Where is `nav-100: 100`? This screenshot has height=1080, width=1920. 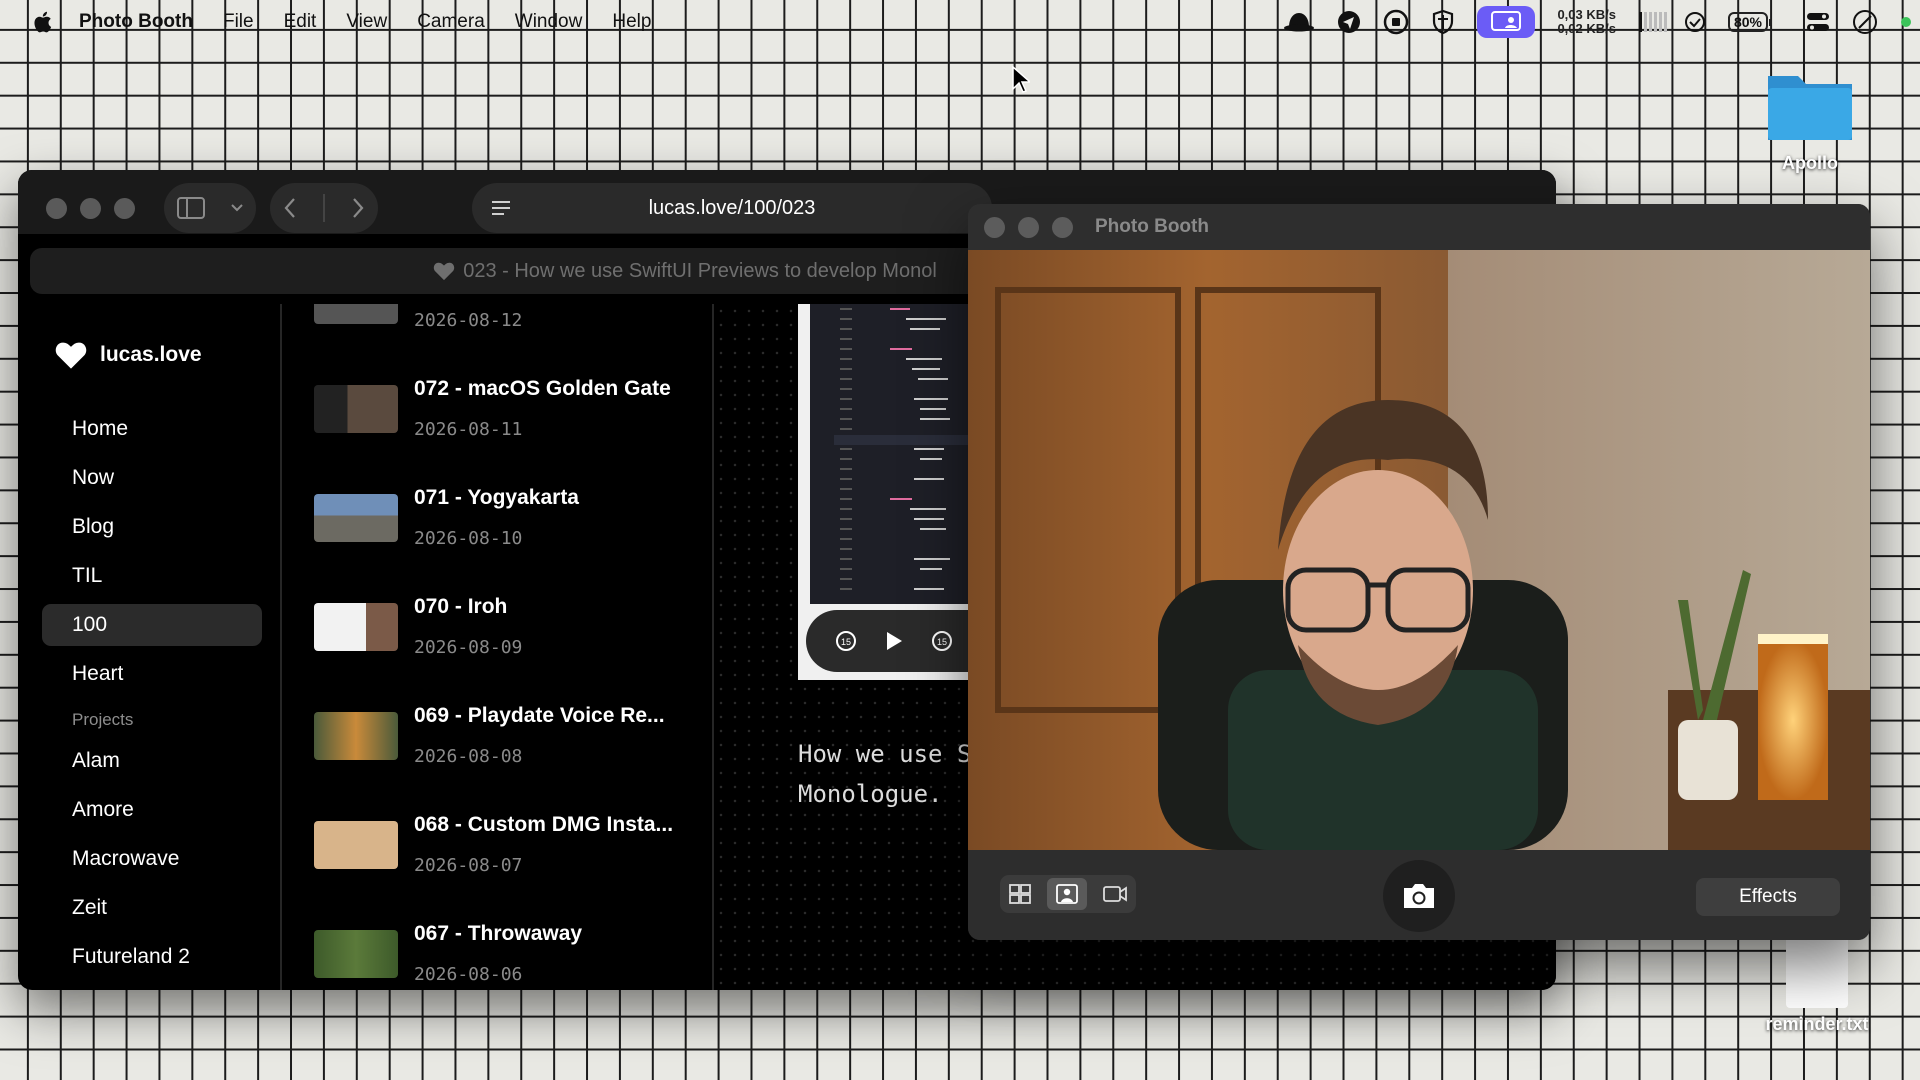
nav-100: 100 is located at coordinates (152, 625).